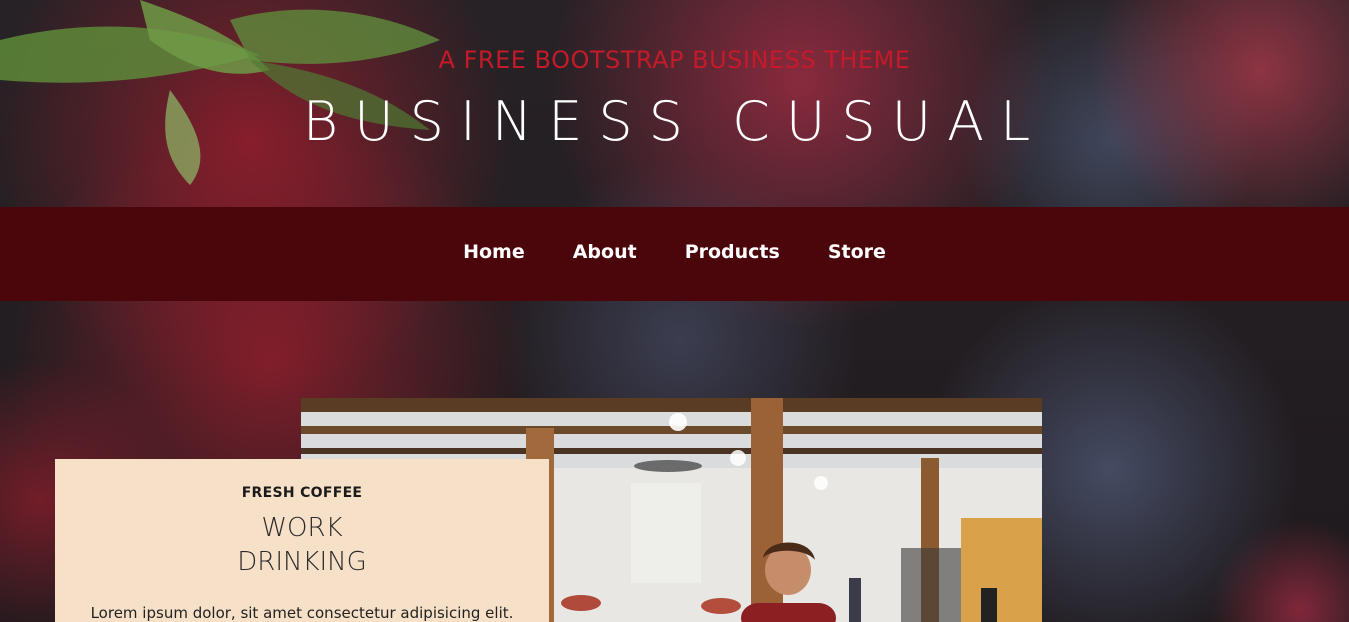  Describe the element at coordinates (494, 252) in the screenshot. I see `nav-item-home: Home` at that location.